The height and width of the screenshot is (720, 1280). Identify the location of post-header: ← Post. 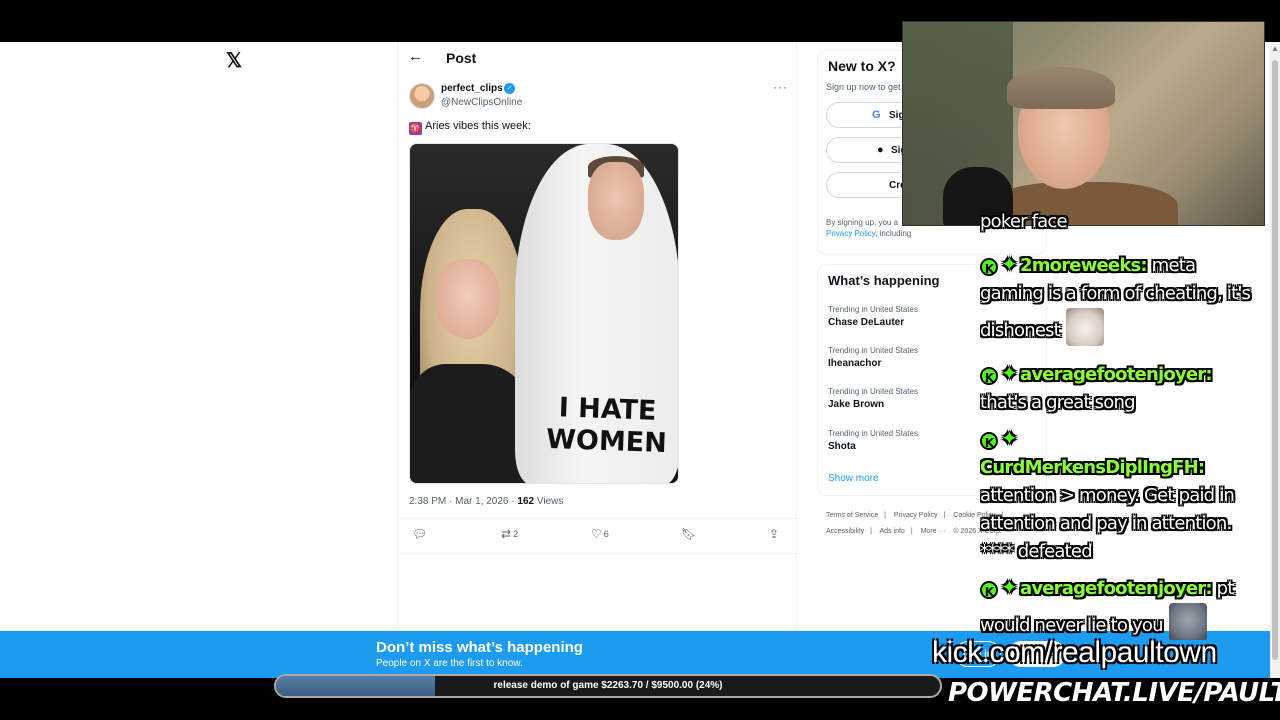
(598, 58).